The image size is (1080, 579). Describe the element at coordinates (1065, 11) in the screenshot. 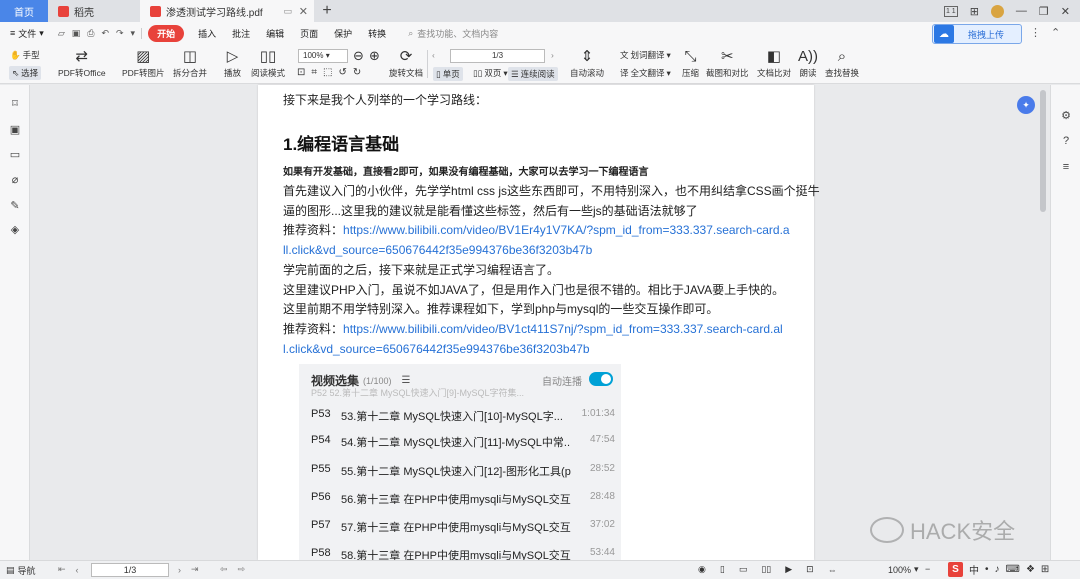

I see `close-window-icon: ✕` at that location.